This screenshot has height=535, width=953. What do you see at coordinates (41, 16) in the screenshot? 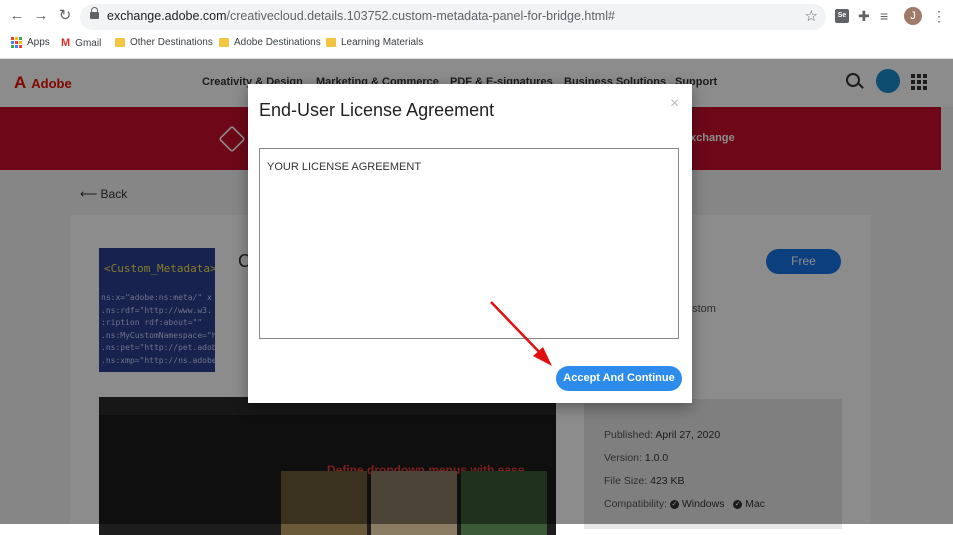
I see `forward-arrow-icon: →` at bounding box center [41, 16].